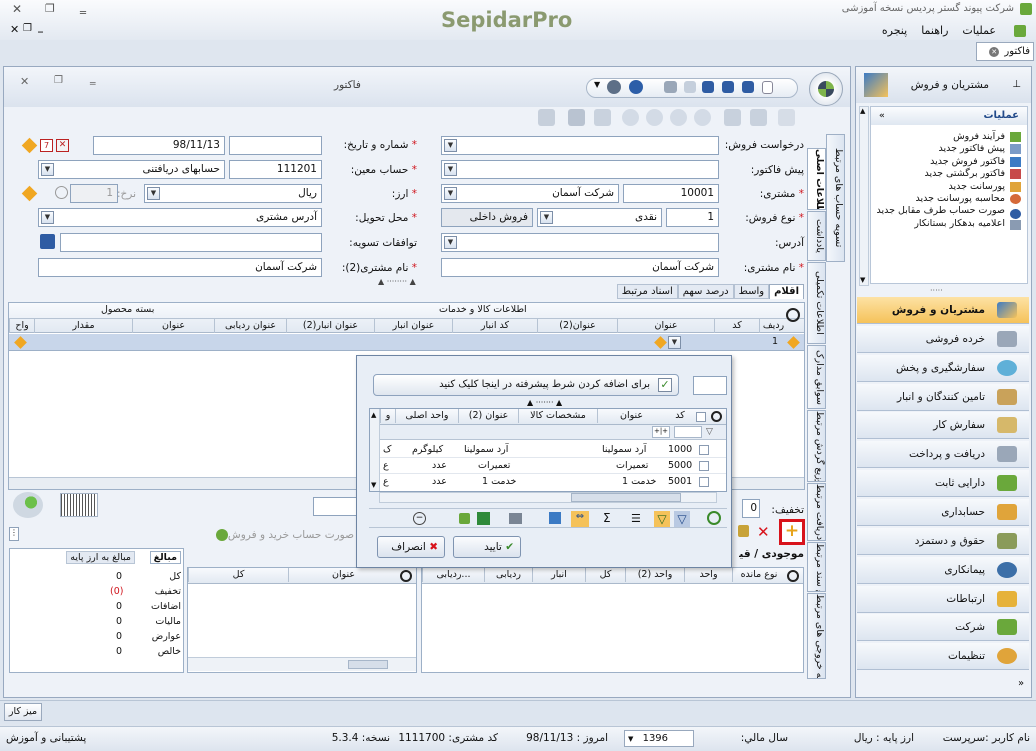  What do you see at coordinates (946, 199) in the screenshot?
I see `op-calc-commission: محاسبه پورسانت جدید` at bounding box center [946, 199].